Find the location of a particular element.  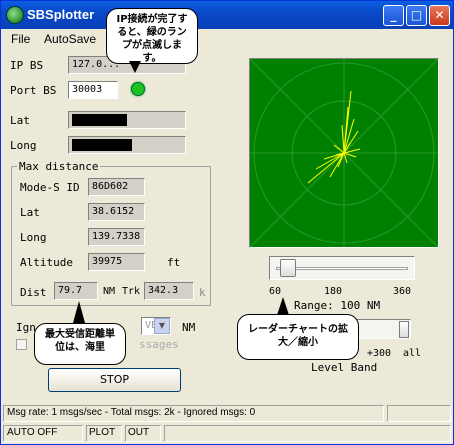

status-auto-off: AUTO OFF is located at coordinates (32, 432).